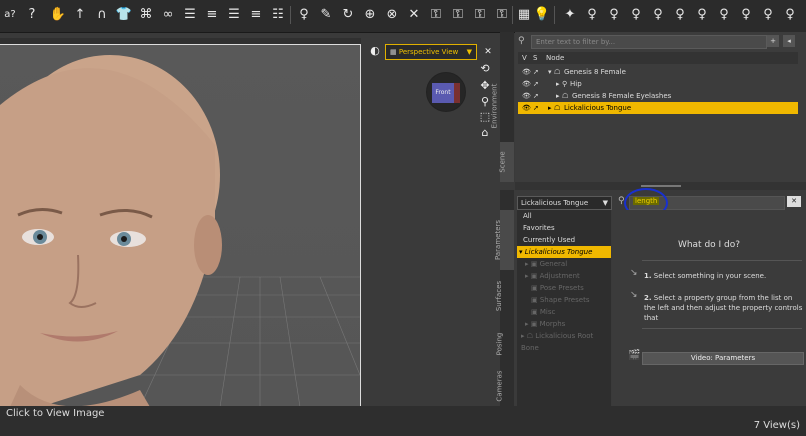  I want to click on quick-help-icon: a?, so click(10, 15).